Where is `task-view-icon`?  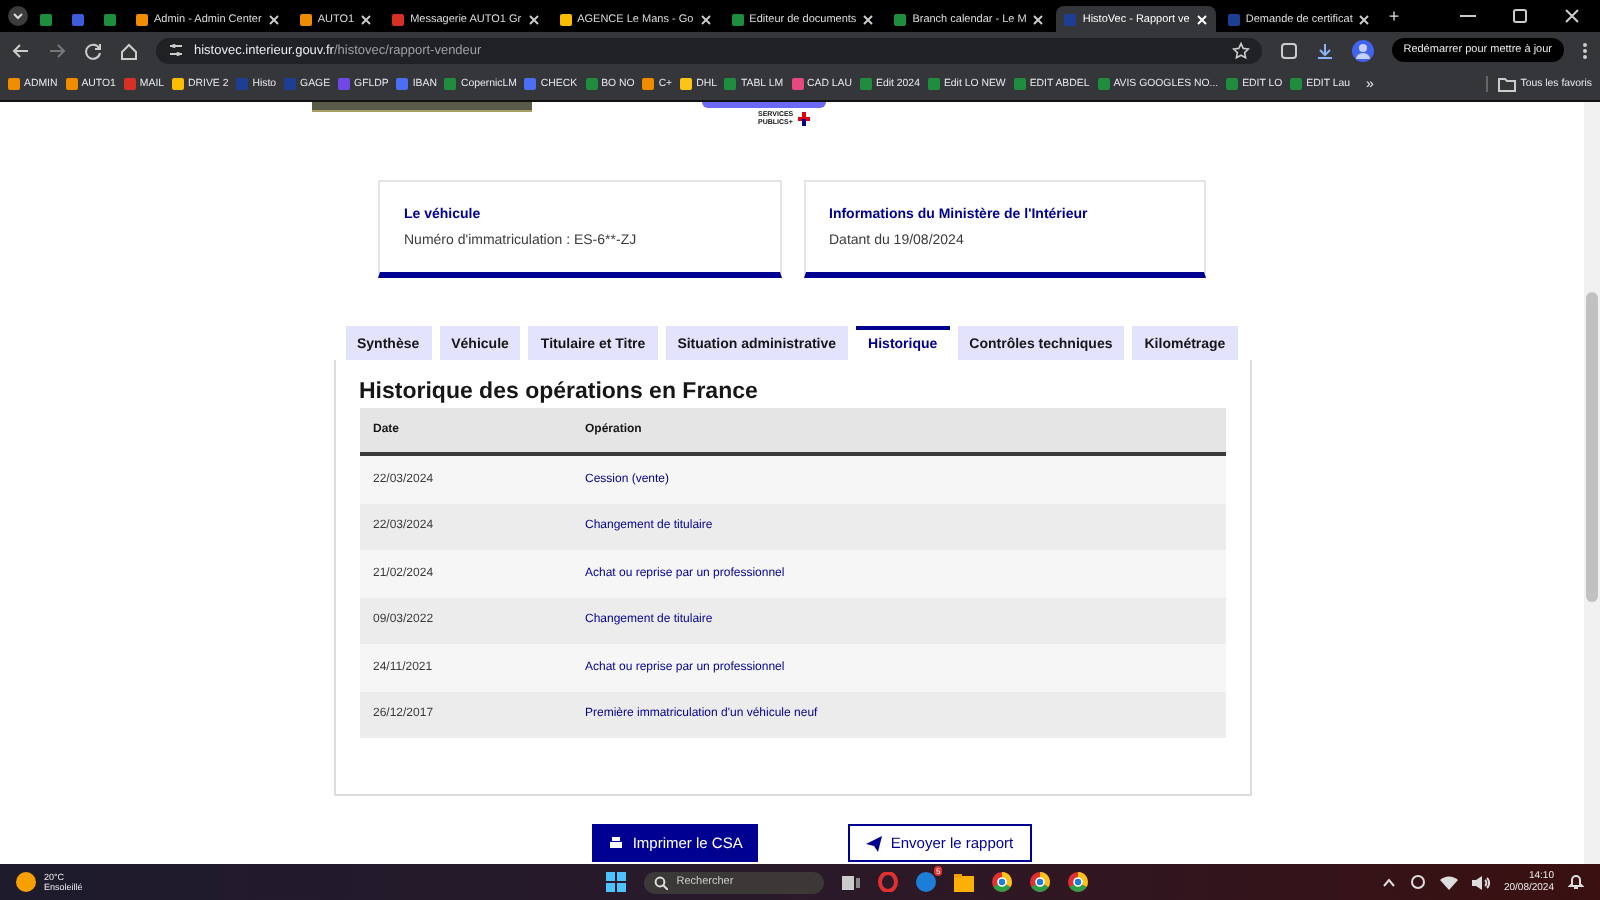 task-view-icon is located at coordinates (851, 882).